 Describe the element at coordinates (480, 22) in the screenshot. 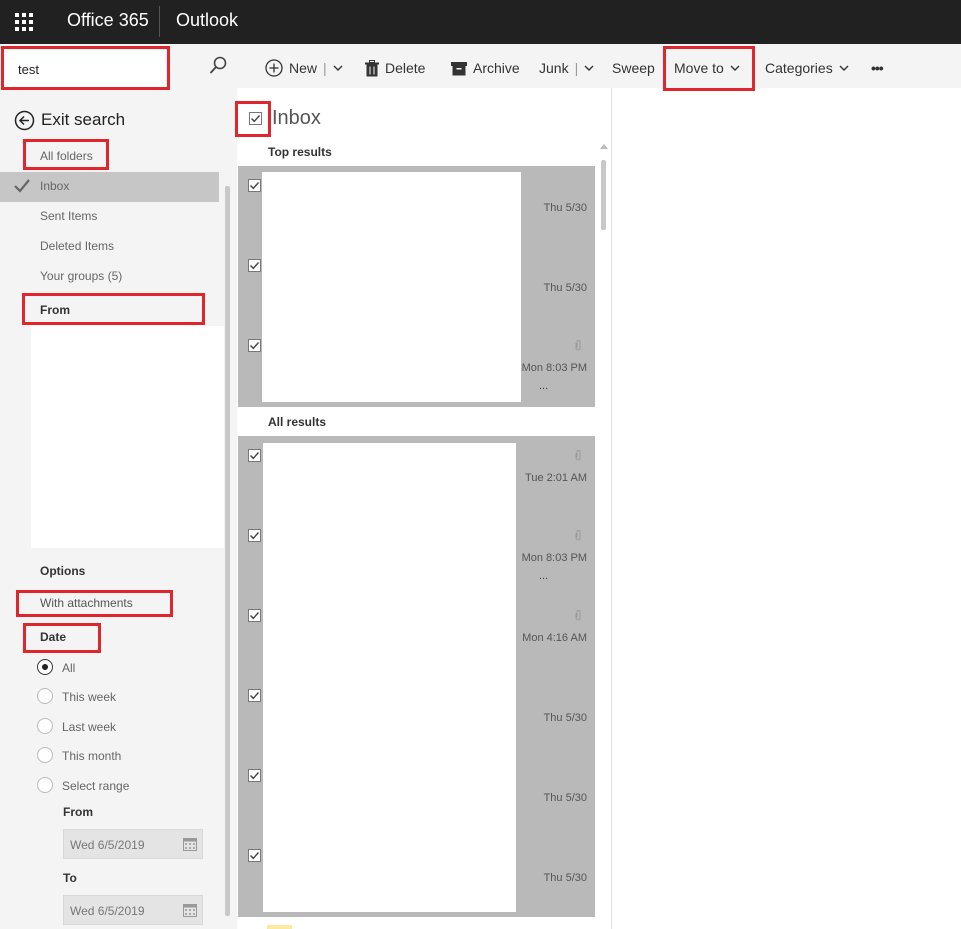

I see `top-bar: Office 365 Outlook` at that location.